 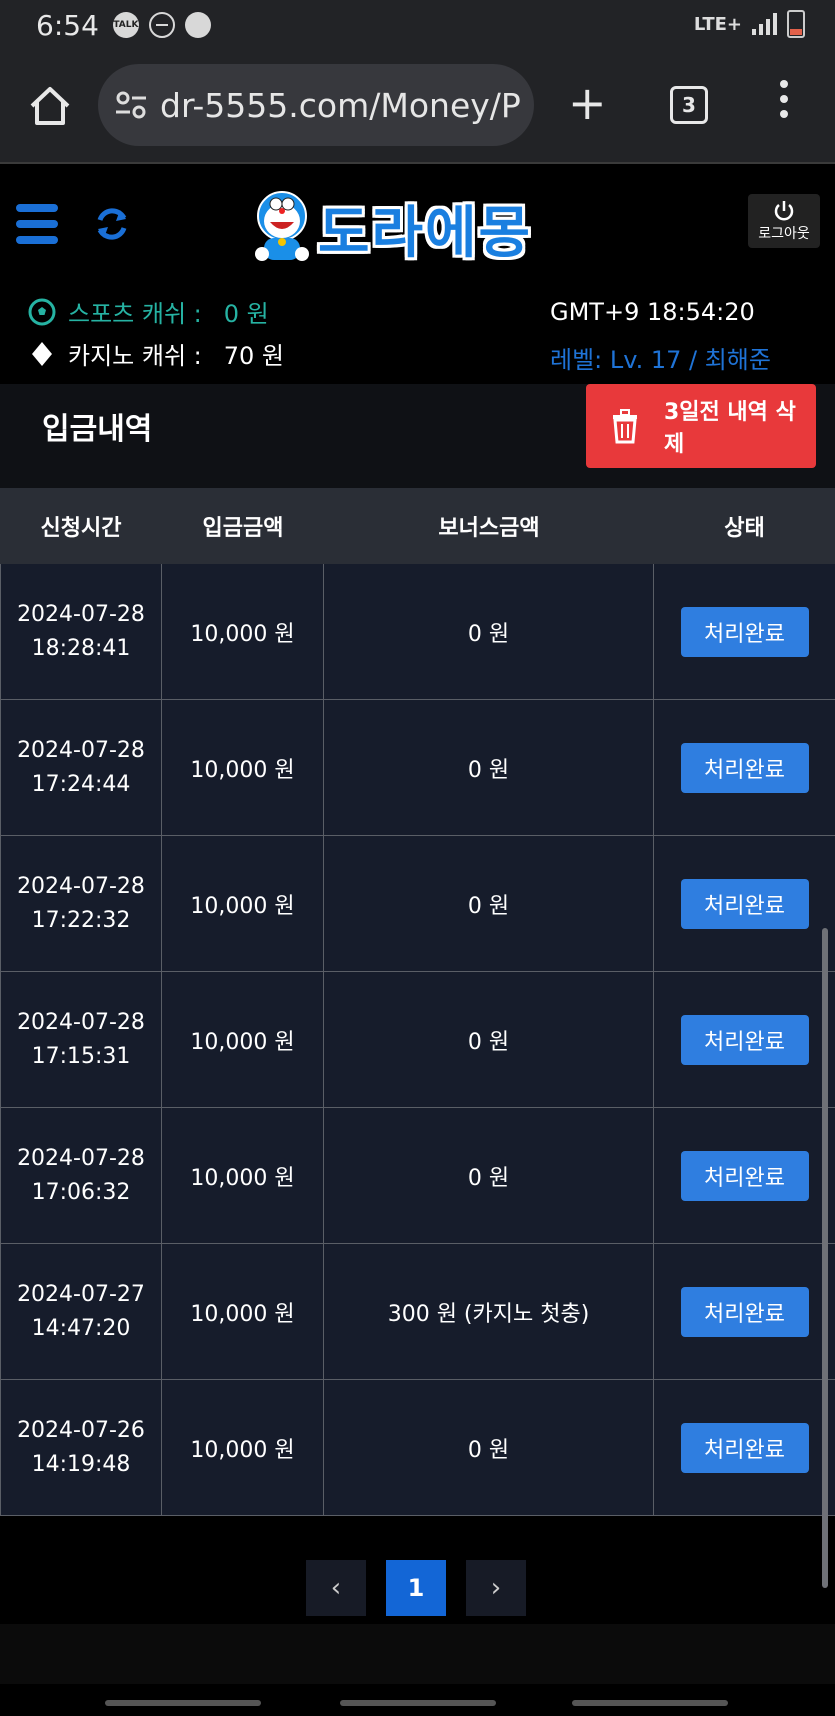 I want to click on next-page-button: ›, so click(x=496, y=1588).